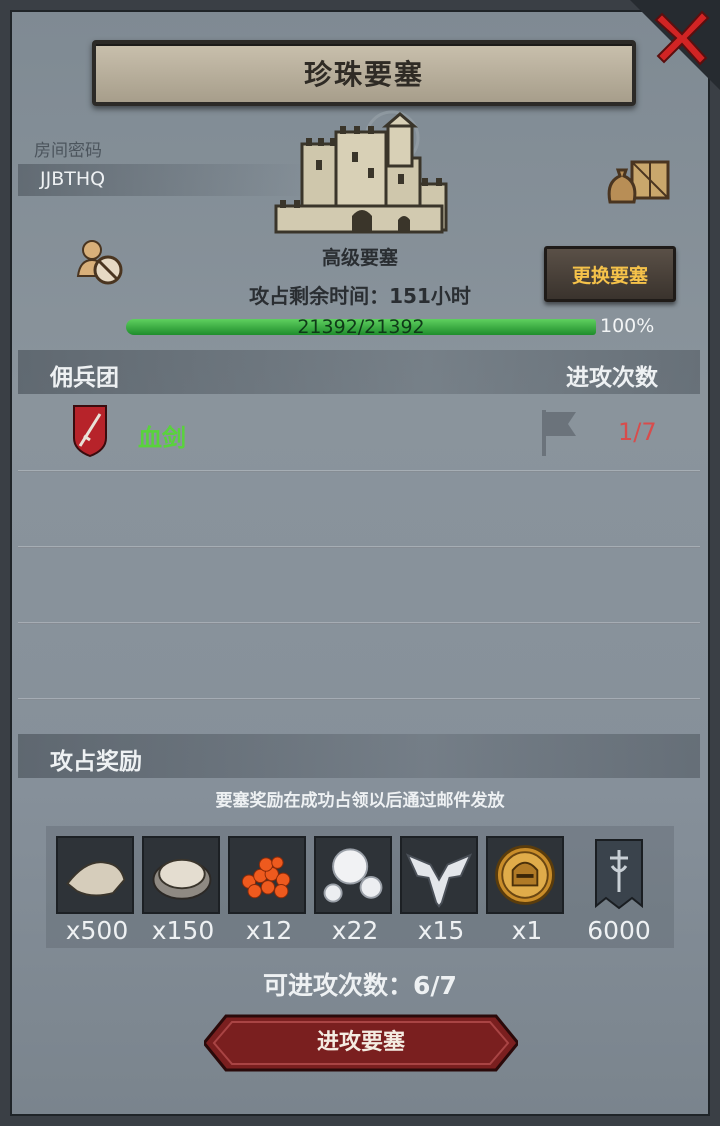 Image resolution: width=720 pixels, height=1126 pixels. Describe the element at coordinates (527, 930) in the screenshot. I see `reward-qty: x1` at that location.